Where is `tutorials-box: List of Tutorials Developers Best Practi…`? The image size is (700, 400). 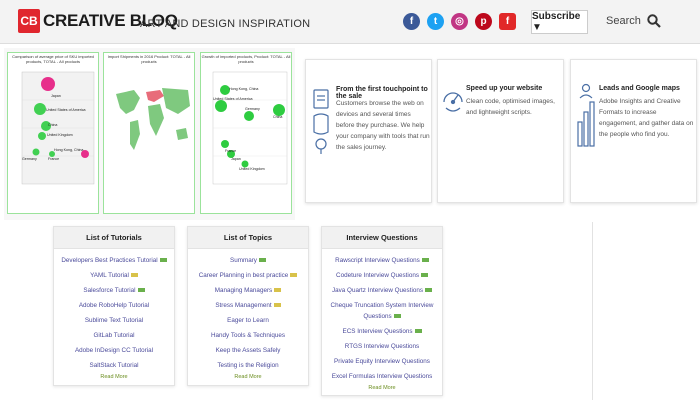
tutorials-box: List of Tutorials Developers Best Practi… is located at coordinates (114, 306).